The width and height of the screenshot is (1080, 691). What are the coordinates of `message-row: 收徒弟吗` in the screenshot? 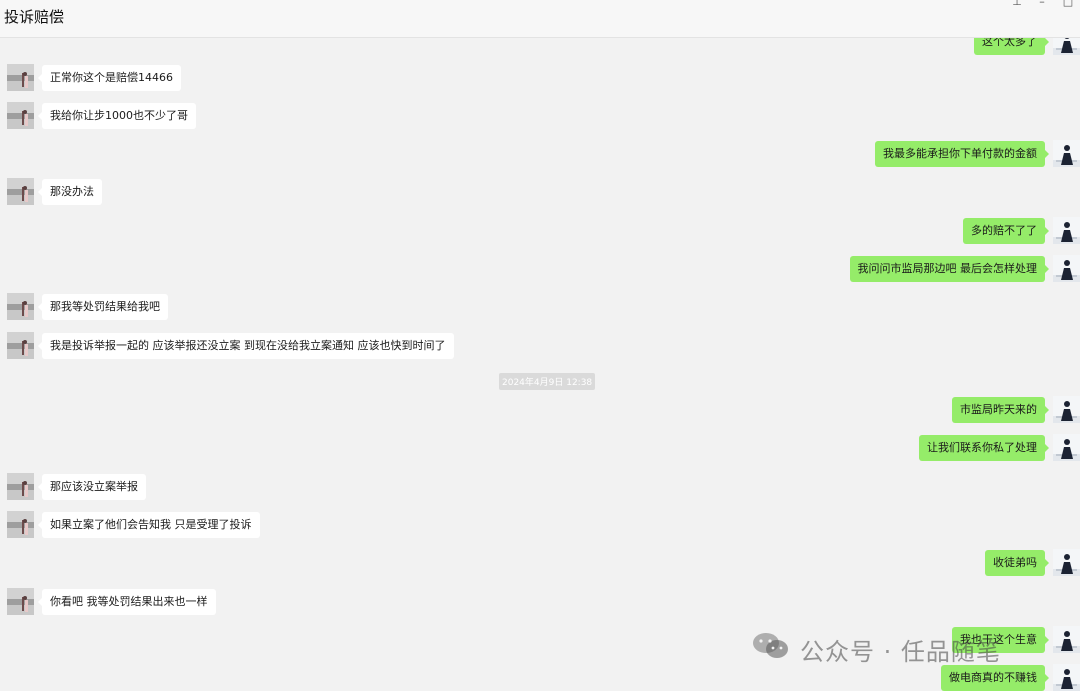 It's located at (1032, 562).